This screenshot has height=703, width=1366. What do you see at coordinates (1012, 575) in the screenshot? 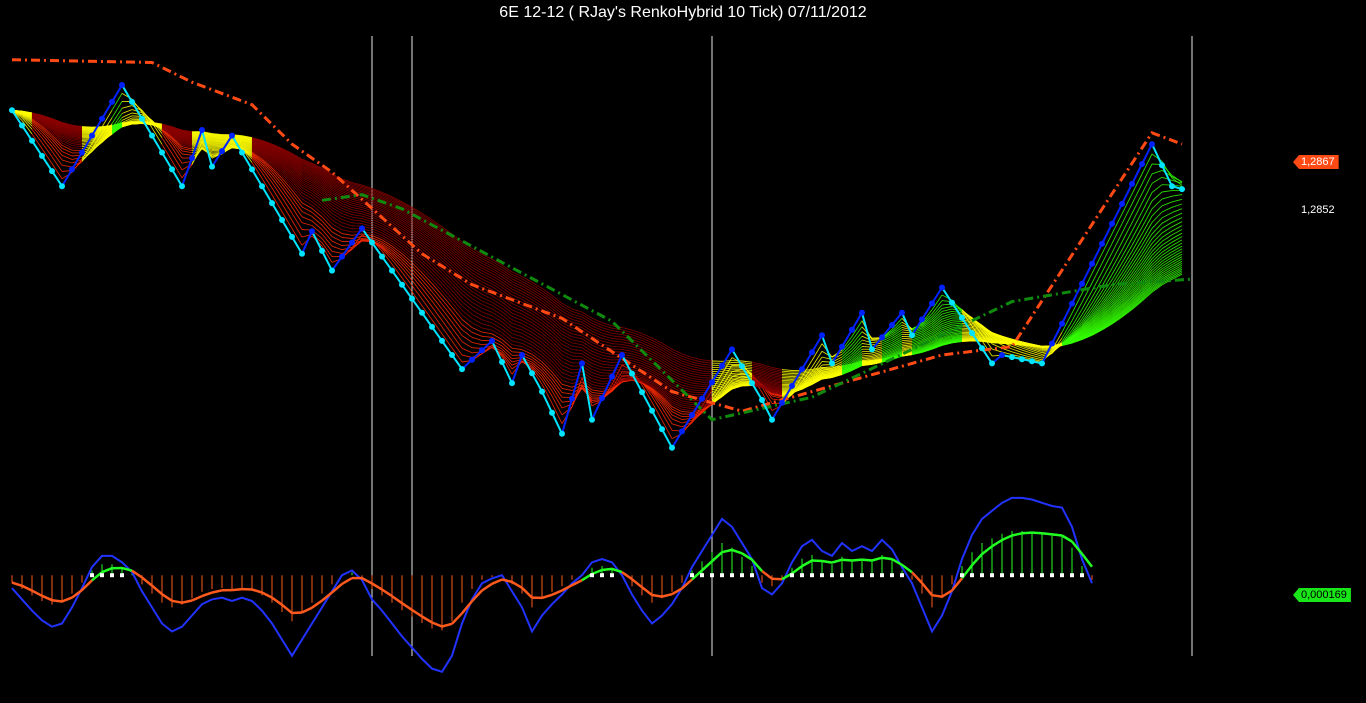
I see `osc-zero-marker` at bounding box center [1012, 575].